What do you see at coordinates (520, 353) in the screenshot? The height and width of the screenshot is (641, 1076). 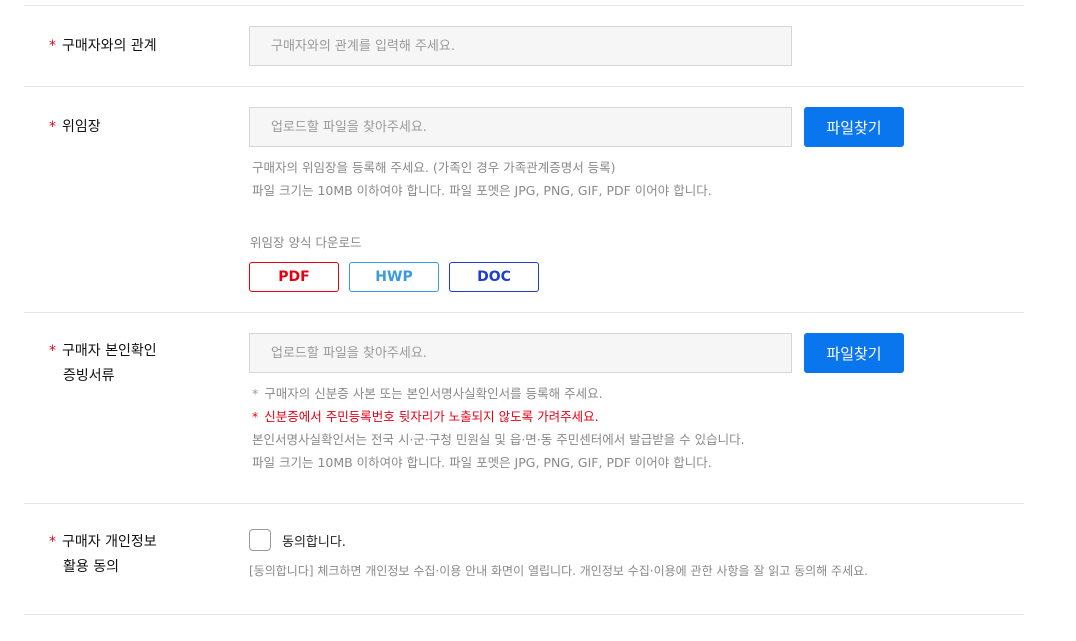 I see `identity-file-input` at bounding box center [520, 353].